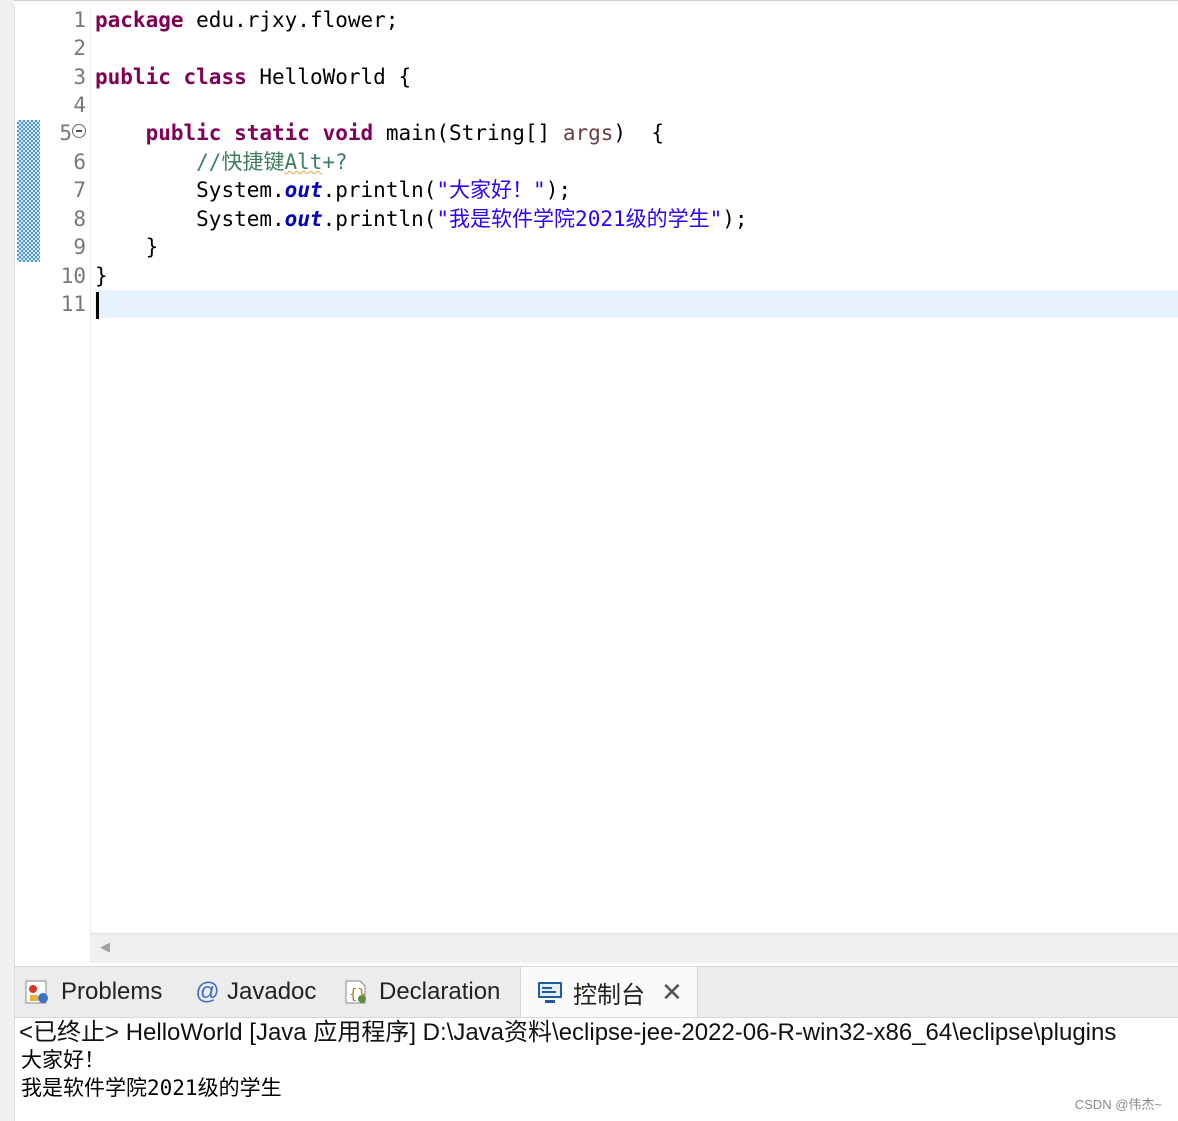 The width and height of the screenshot is (1178, 1121). What do you see at coordinates (139, 20) in the screenshot?
I see `keyword: package` at bounding box center [139, 20].